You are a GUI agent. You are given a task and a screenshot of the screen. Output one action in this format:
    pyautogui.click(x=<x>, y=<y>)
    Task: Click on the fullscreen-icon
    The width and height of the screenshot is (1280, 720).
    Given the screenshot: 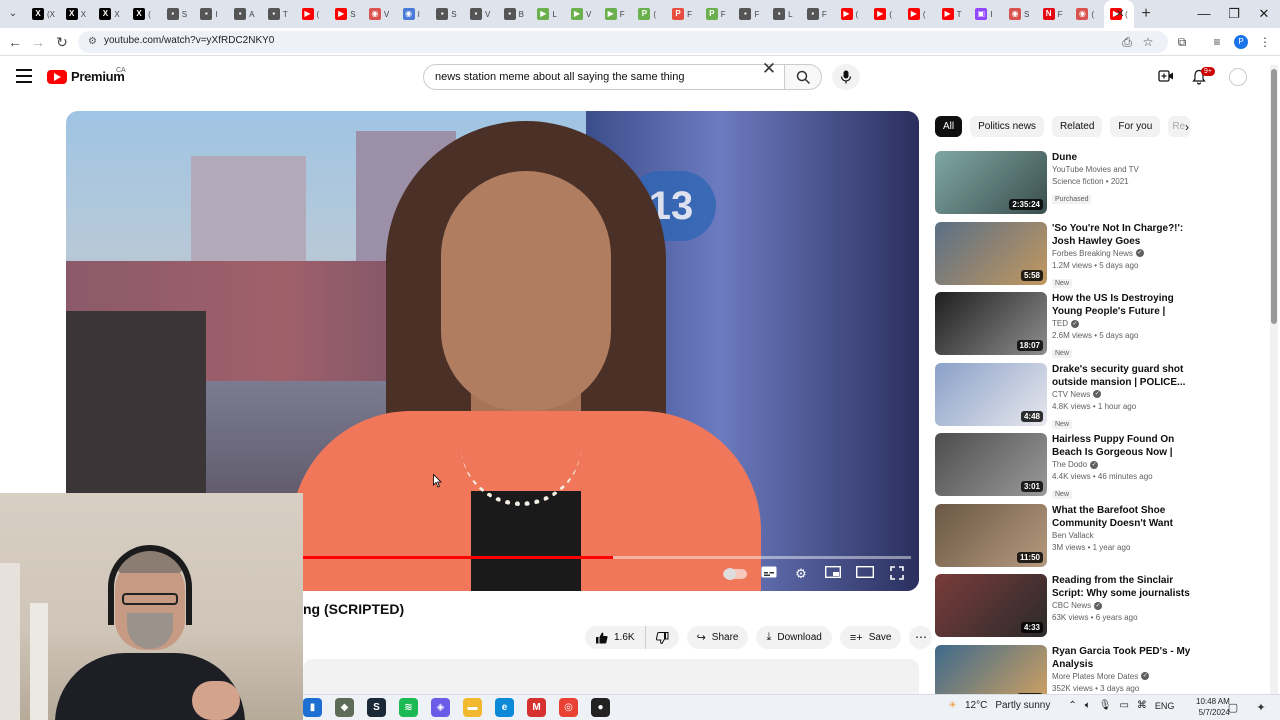 What is the action you would take?
    pyautogui.click(x=897, y=574)
    